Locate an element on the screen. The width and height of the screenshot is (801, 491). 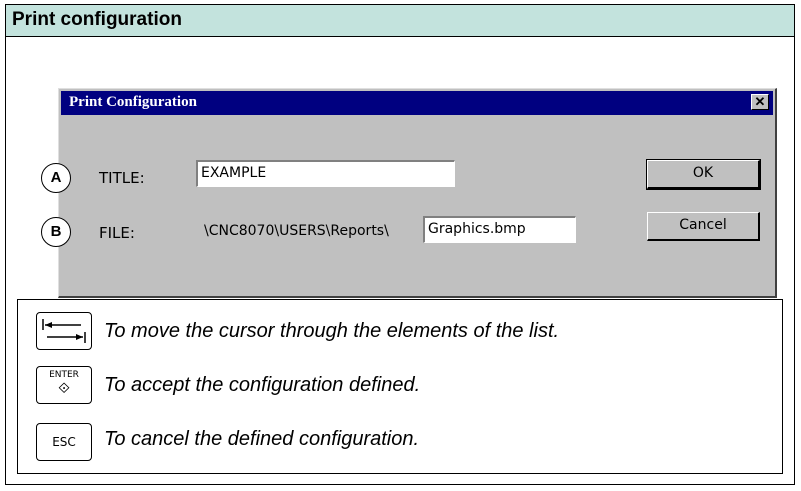
tab-arrows-glyph is located at coordinates (64, 331).